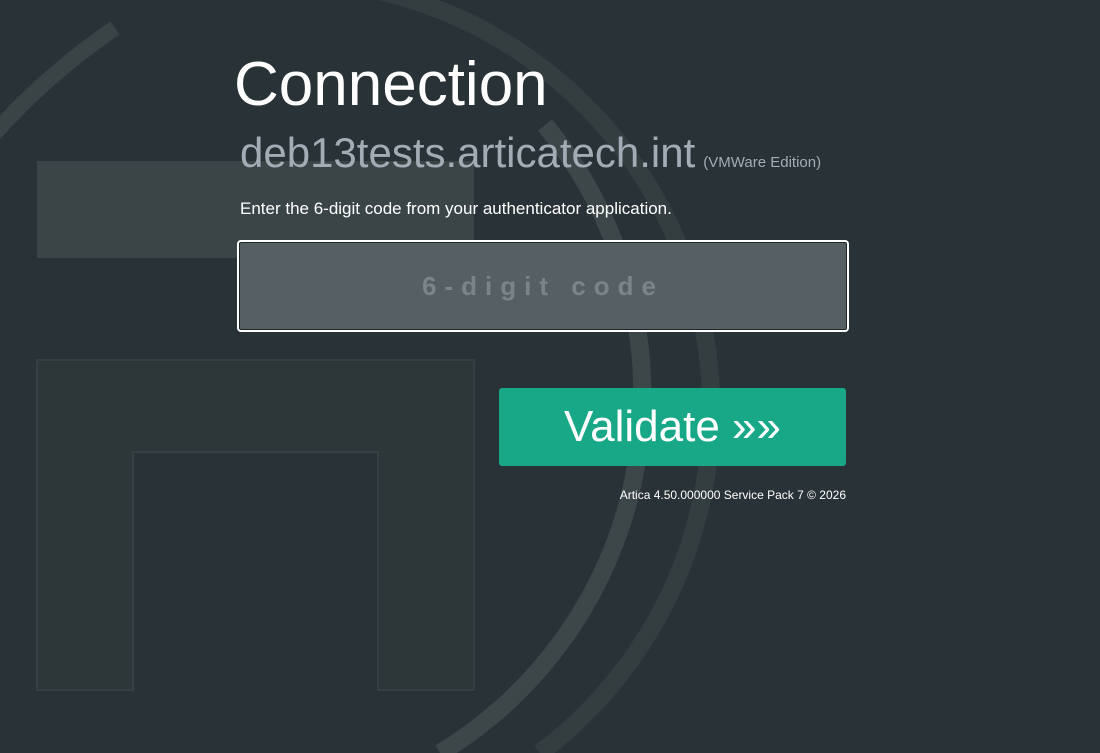  I want to click on hostname-text: deb13tests.articatech.int, so click(468, 152).